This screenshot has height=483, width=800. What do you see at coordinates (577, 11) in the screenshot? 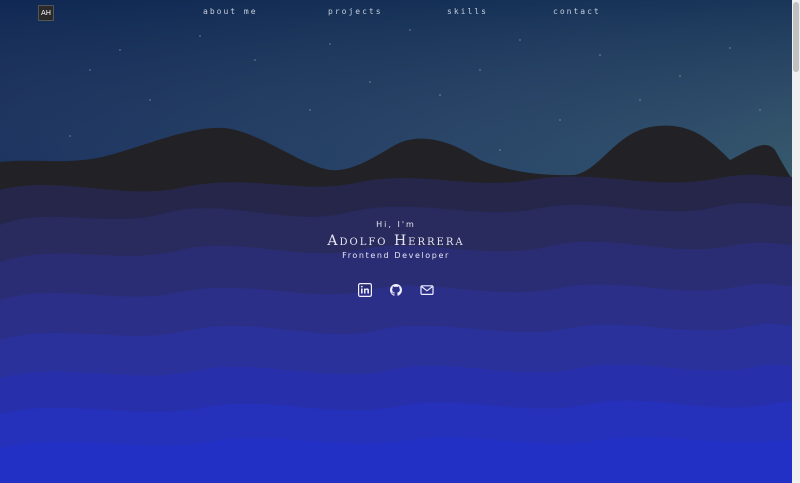
I see `nav-contact: contact` at bounding box center [577, 11].